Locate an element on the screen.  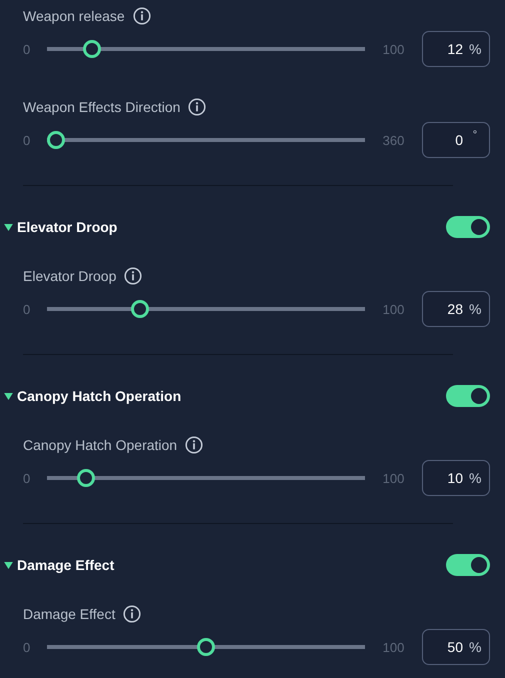
slider-label: Weapon Effects Direction is located at coordinates (101, 107).